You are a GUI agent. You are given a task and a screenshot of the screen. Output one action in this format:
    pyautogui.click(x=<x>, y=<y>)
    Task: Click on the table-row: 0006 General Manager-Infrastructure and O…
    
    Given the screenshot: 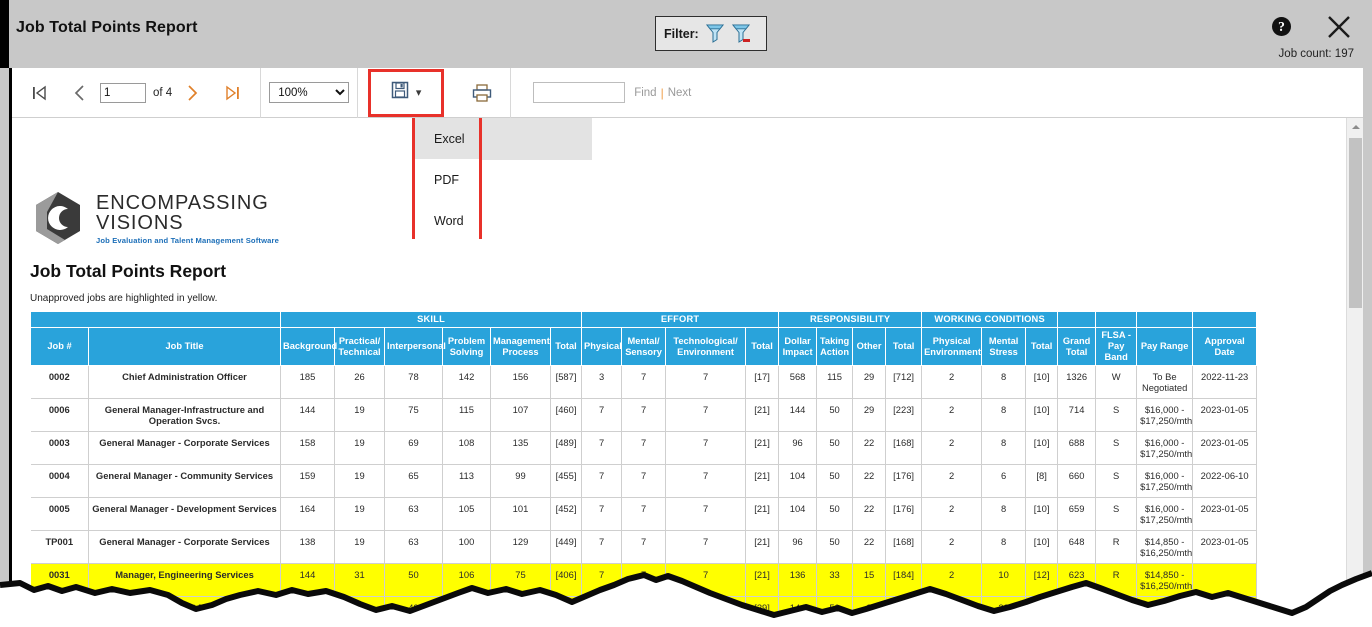 What is the action you would take?
    pyautogui.click(x=644, y=415)
    